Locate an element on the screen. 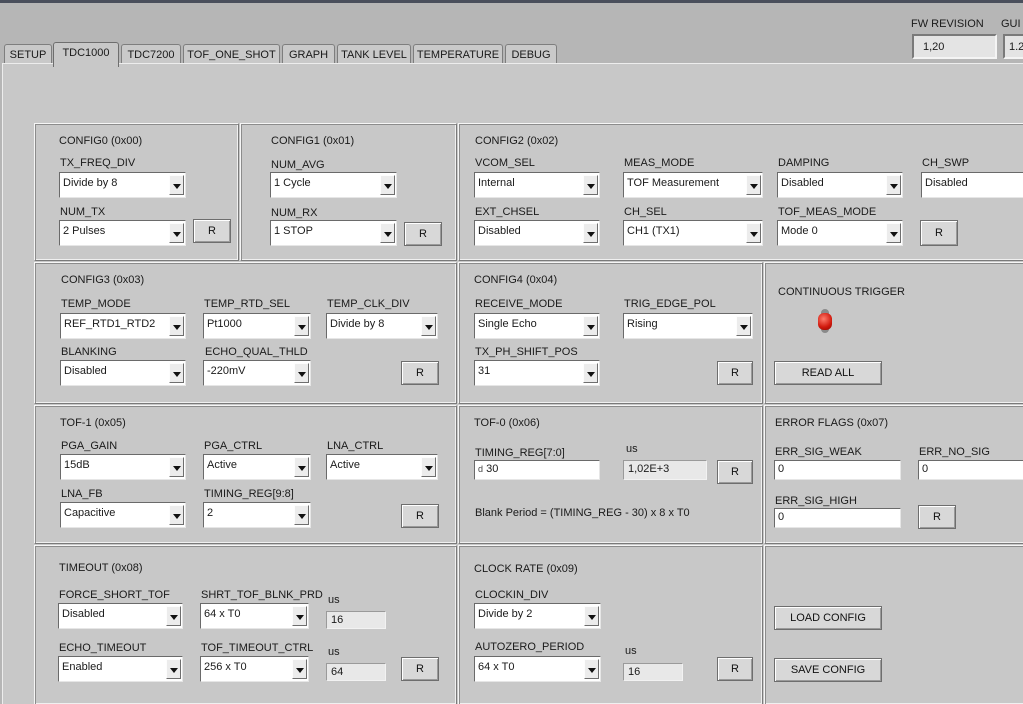 This screenshot has height=704, width=1023. load-config-button: LOAD CONFIG is located at coordinates (828, 618).